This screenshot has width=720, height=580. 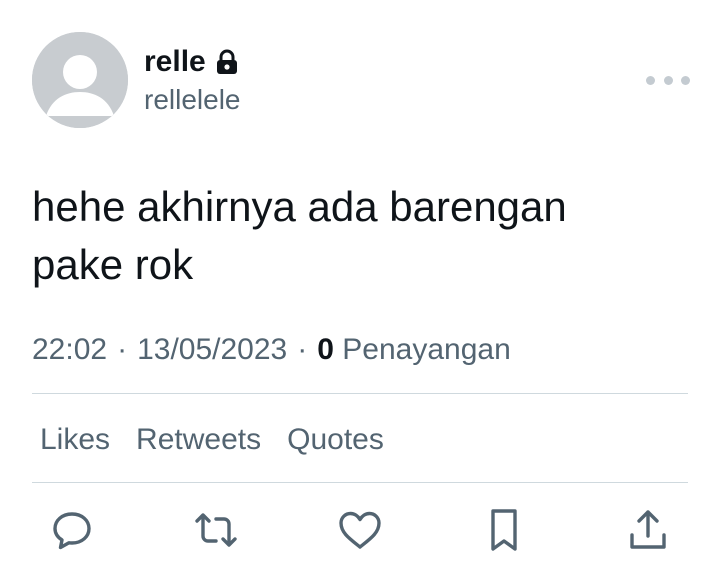 What do you see at coordinates (325, 349) in the screenshot?
I see `views-count: 0` at bounding box center [325, 349].